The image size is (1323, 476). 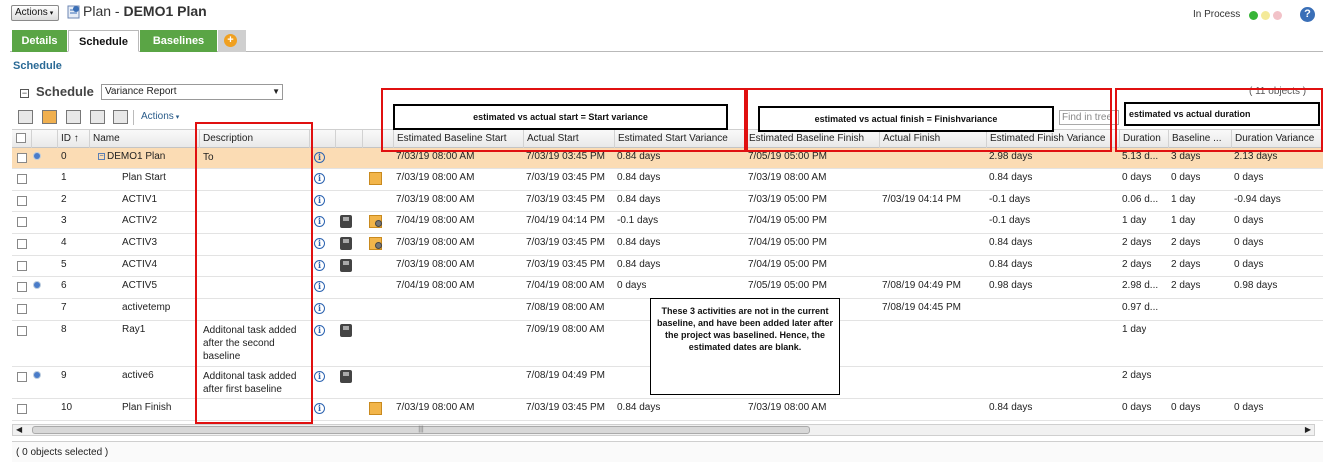 I want to click on scroll-left-icon: ◀, so click(x=19, y=429).